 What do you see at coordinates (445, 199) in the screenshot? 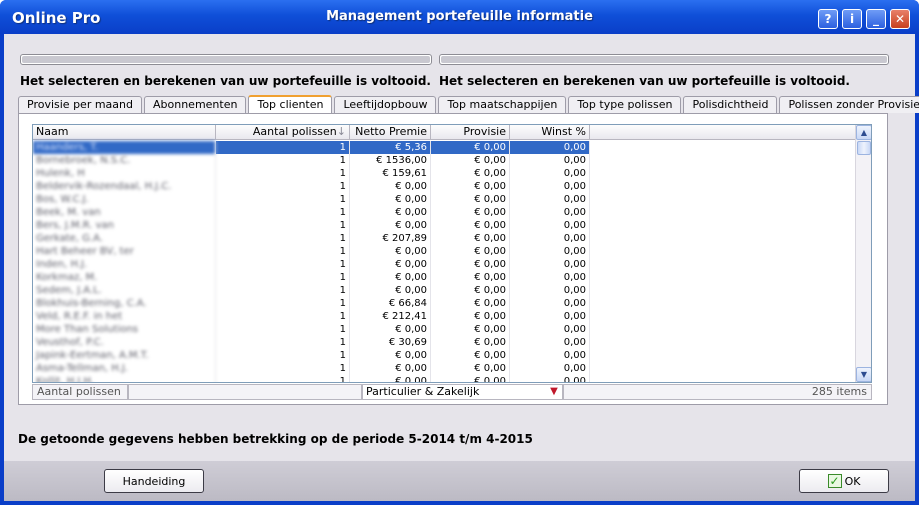
I see `table-row: Bos, W.C.J. 1 € 0,00 € 0,00 0,00` at bounding box center [445, 199].